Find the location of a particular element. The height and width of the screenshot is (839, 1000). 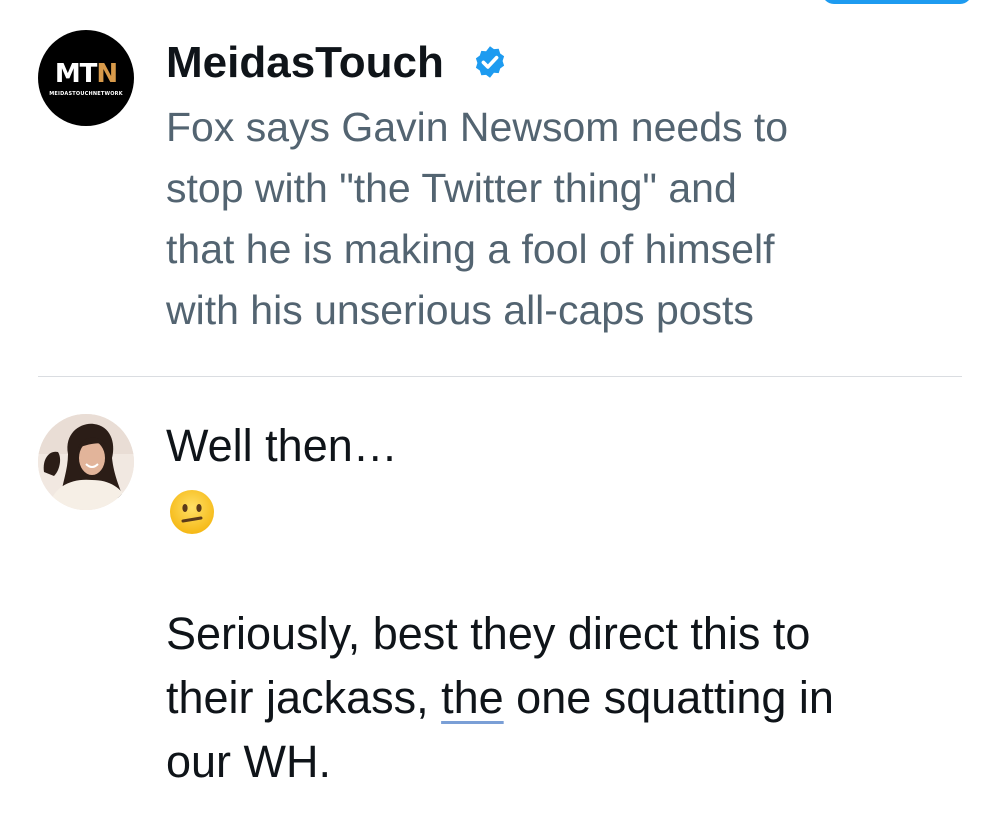

divider is located at coordinates (500, 376).